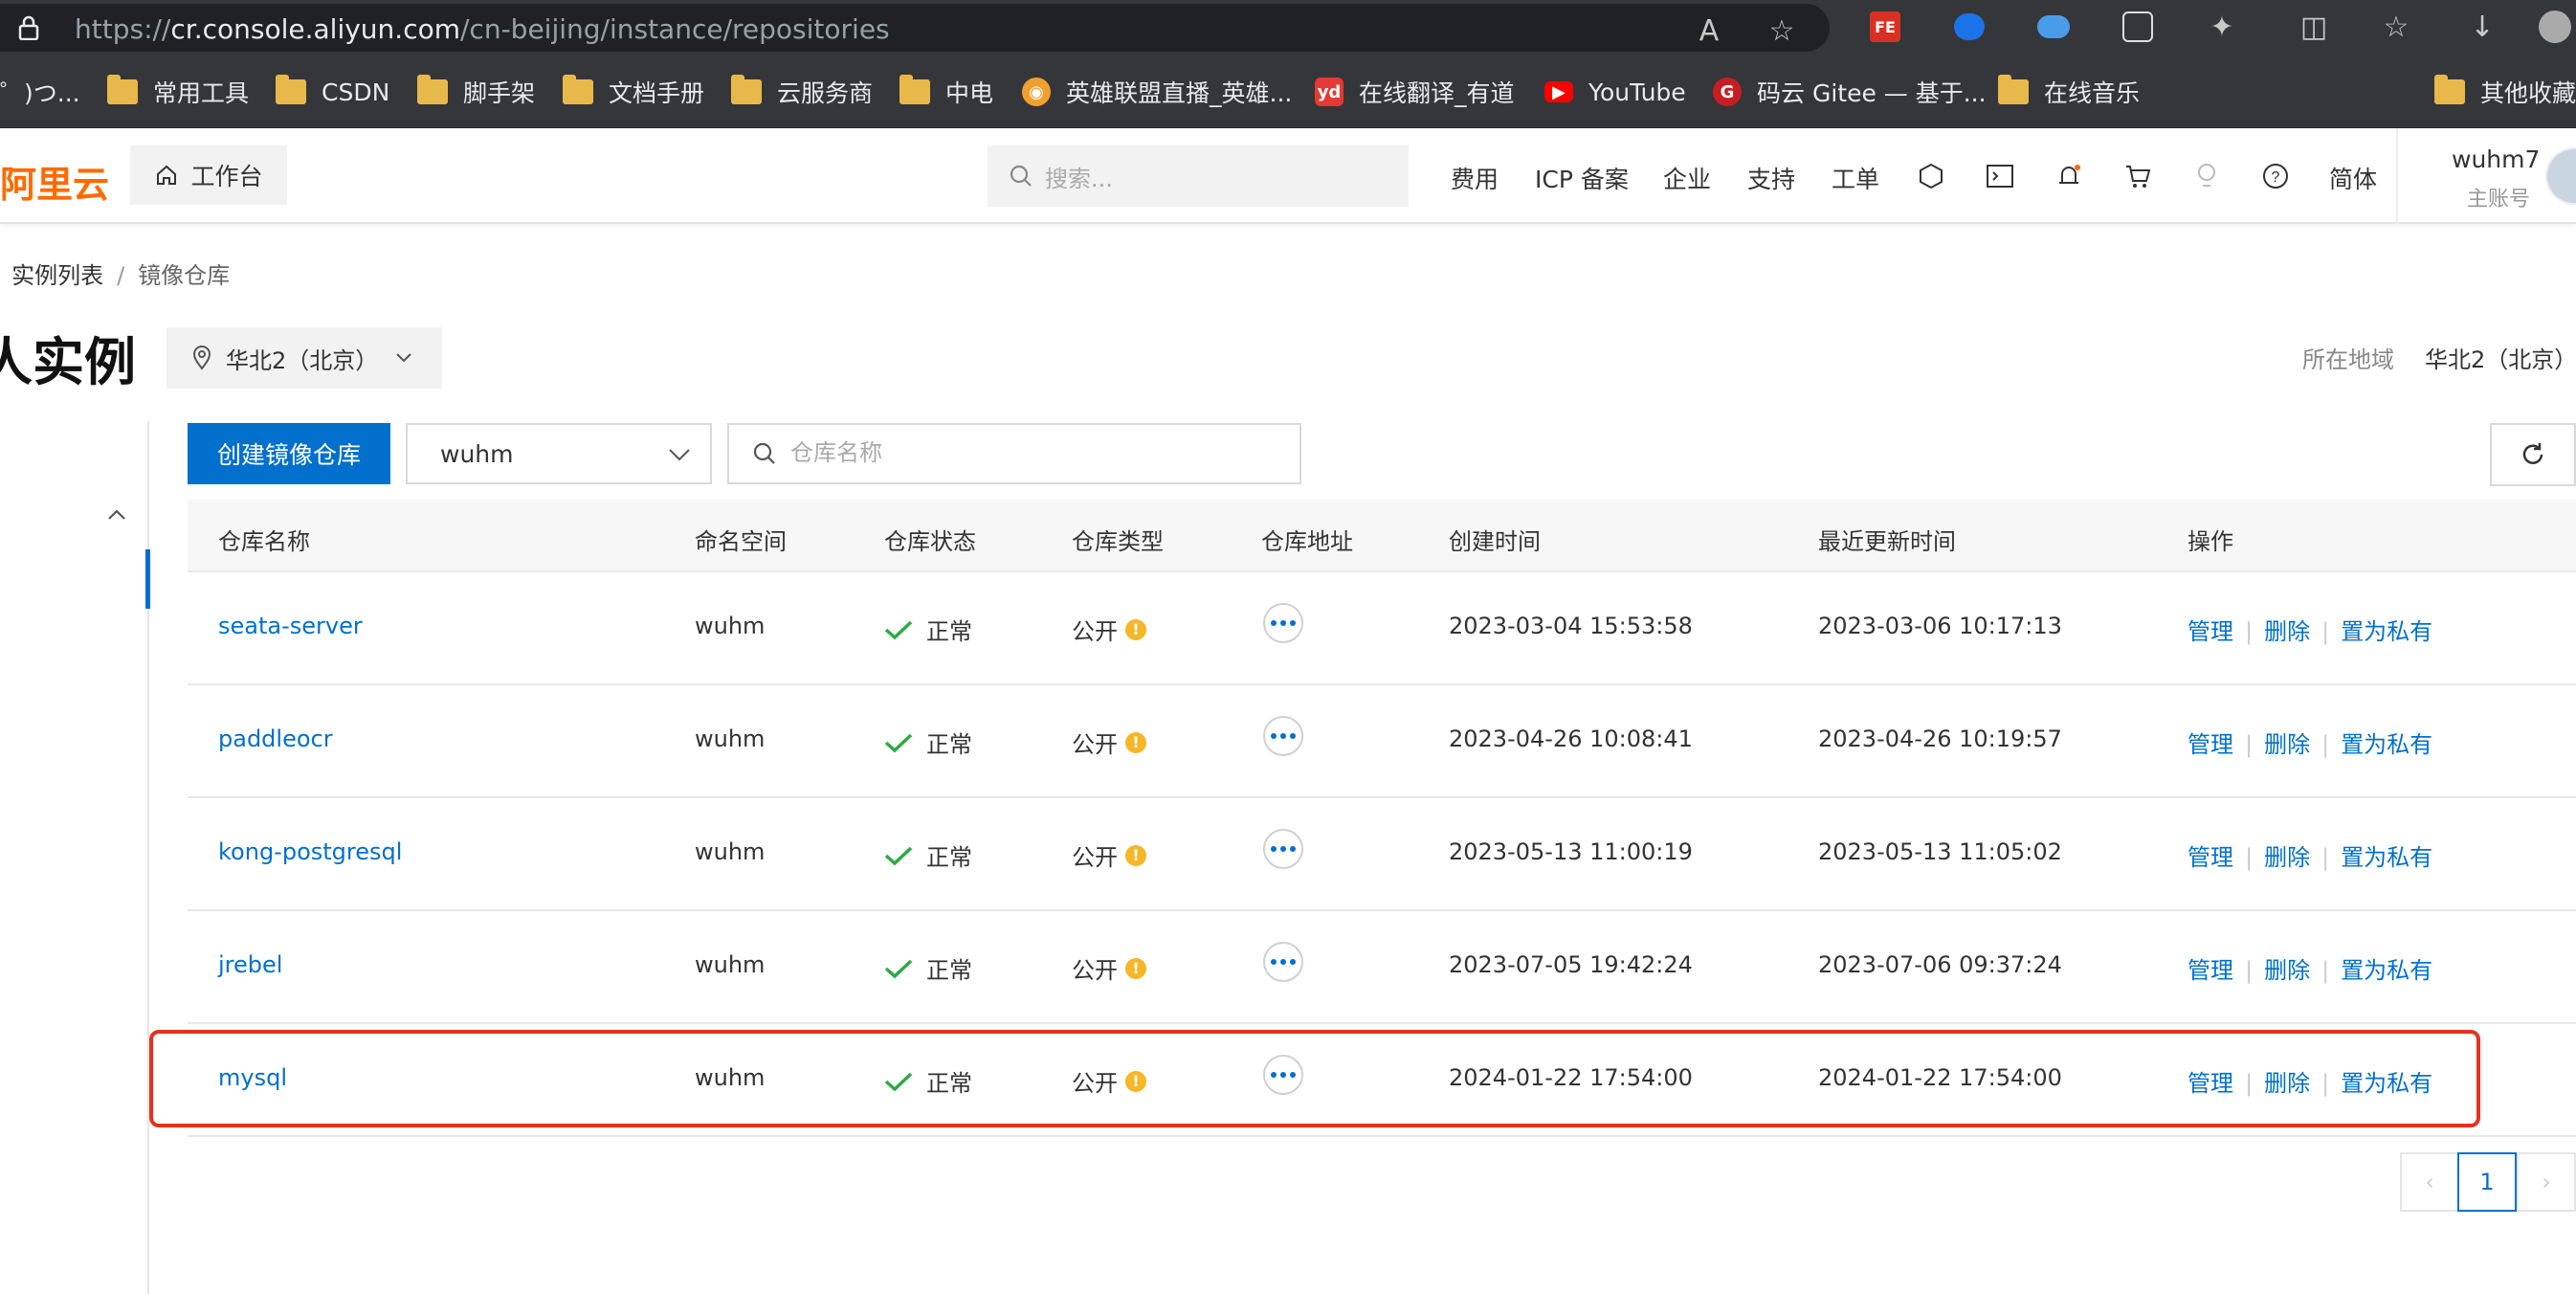  What do you see at coordinates (476, 92) in the screenshot?
I see `bookmark-folder: 脚手架` at bounding box center [476, 92].